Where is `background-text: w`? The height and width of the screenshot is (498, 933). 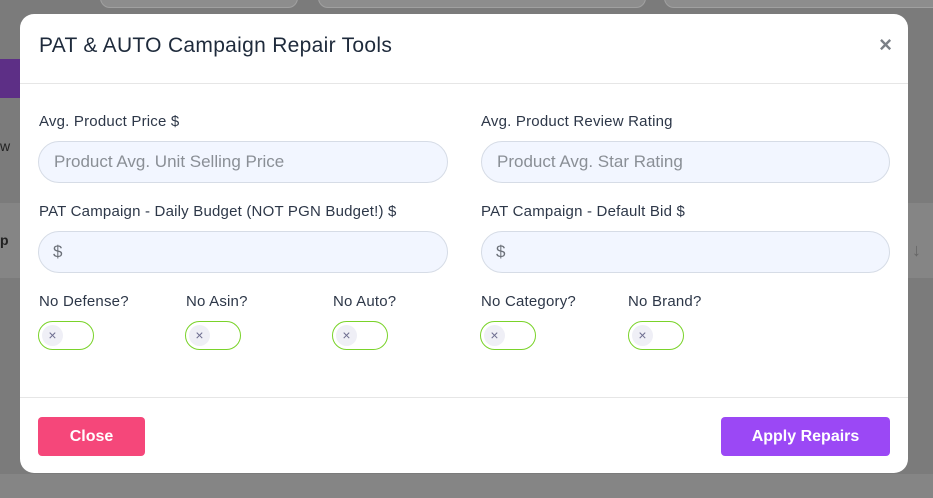
background-text: w is located at coordinates (5, 146).